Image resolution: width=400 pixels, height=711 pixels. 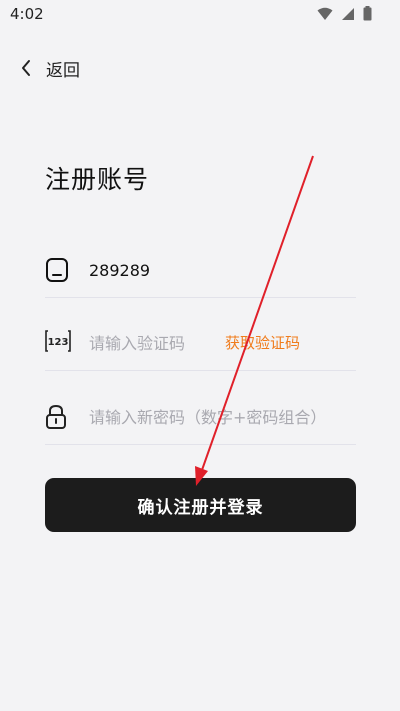 I want to click on page-title: 注册账号, so click(x=97, y=179).